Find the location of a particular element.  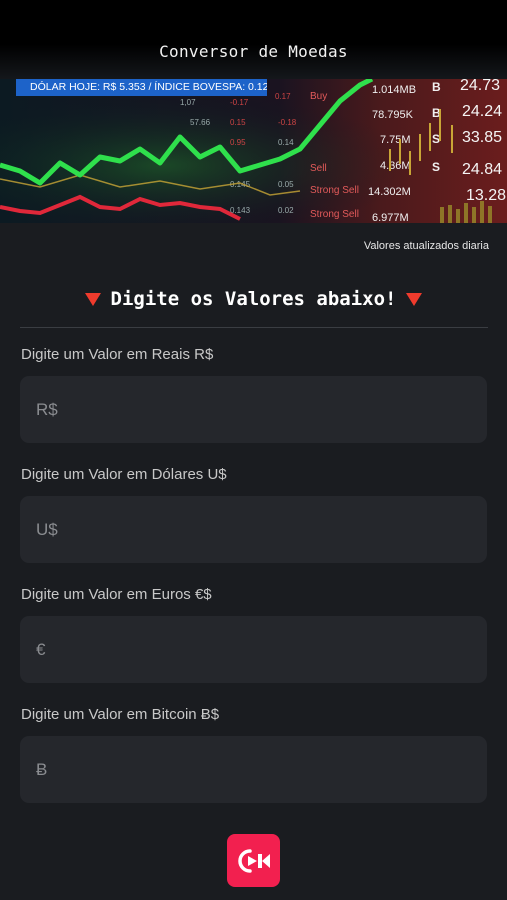

update-note: Valores atualizados diaria is located at coordinates (426, 246).